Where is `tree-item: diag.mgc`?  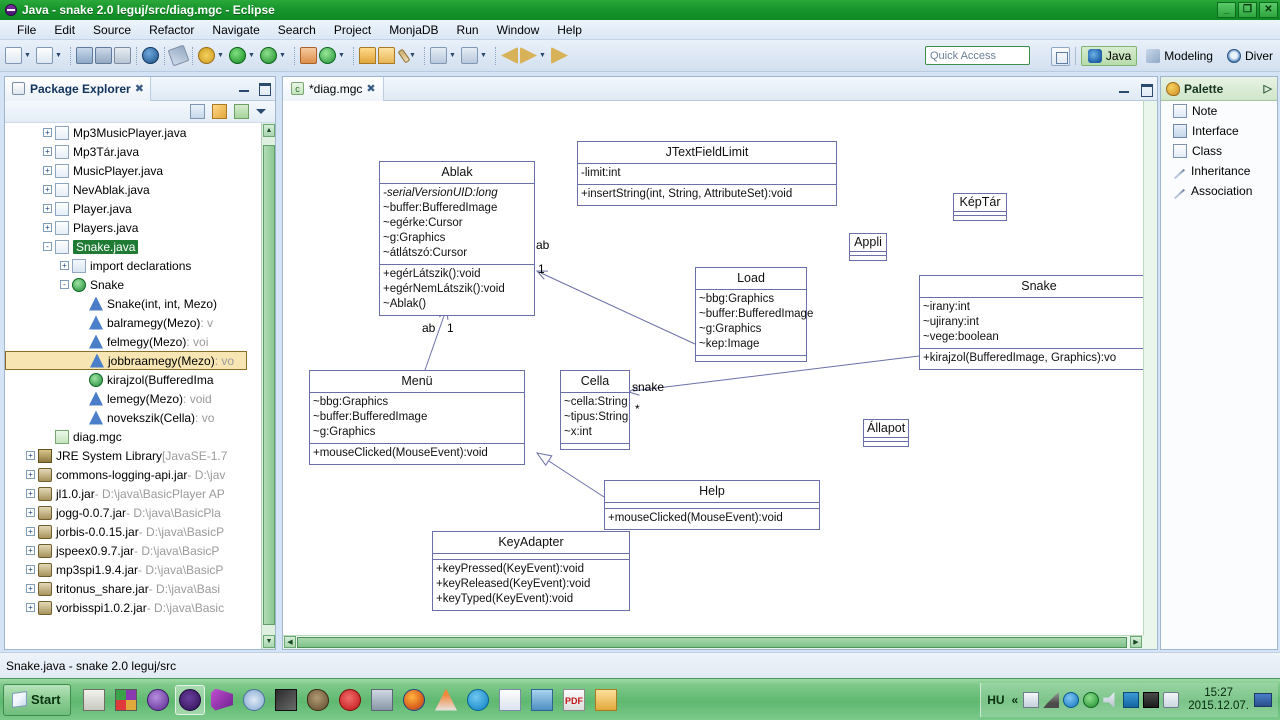 tree-item: diag.mgc is located at coordinates (133, 436).